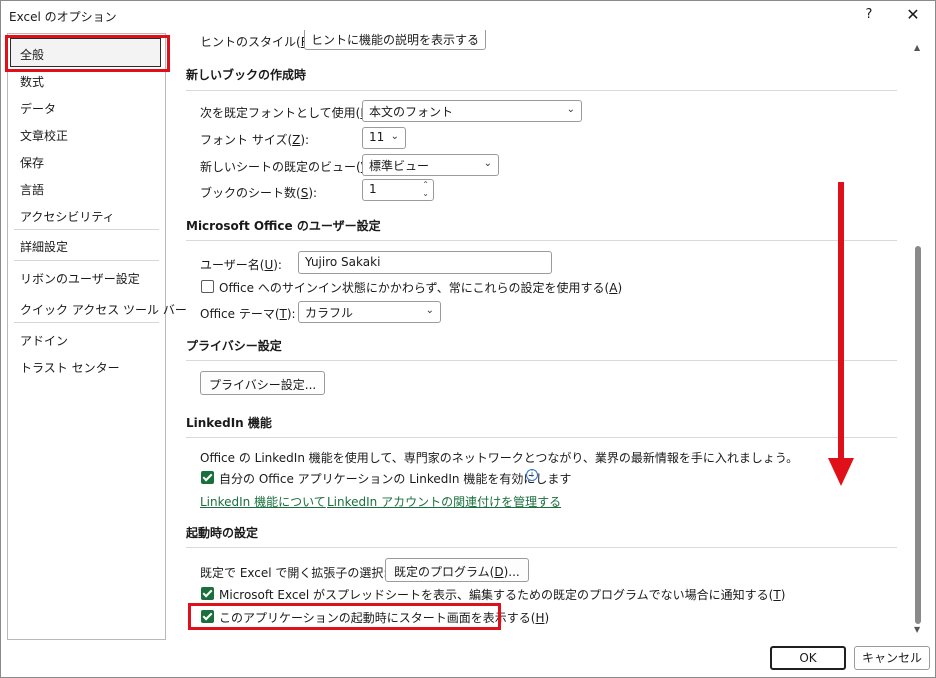 The height and width of the screenshot is (678, 936). I want to click on extensions-label: 既定で Excel で開く拡張子の選択:, so click(294, 573).